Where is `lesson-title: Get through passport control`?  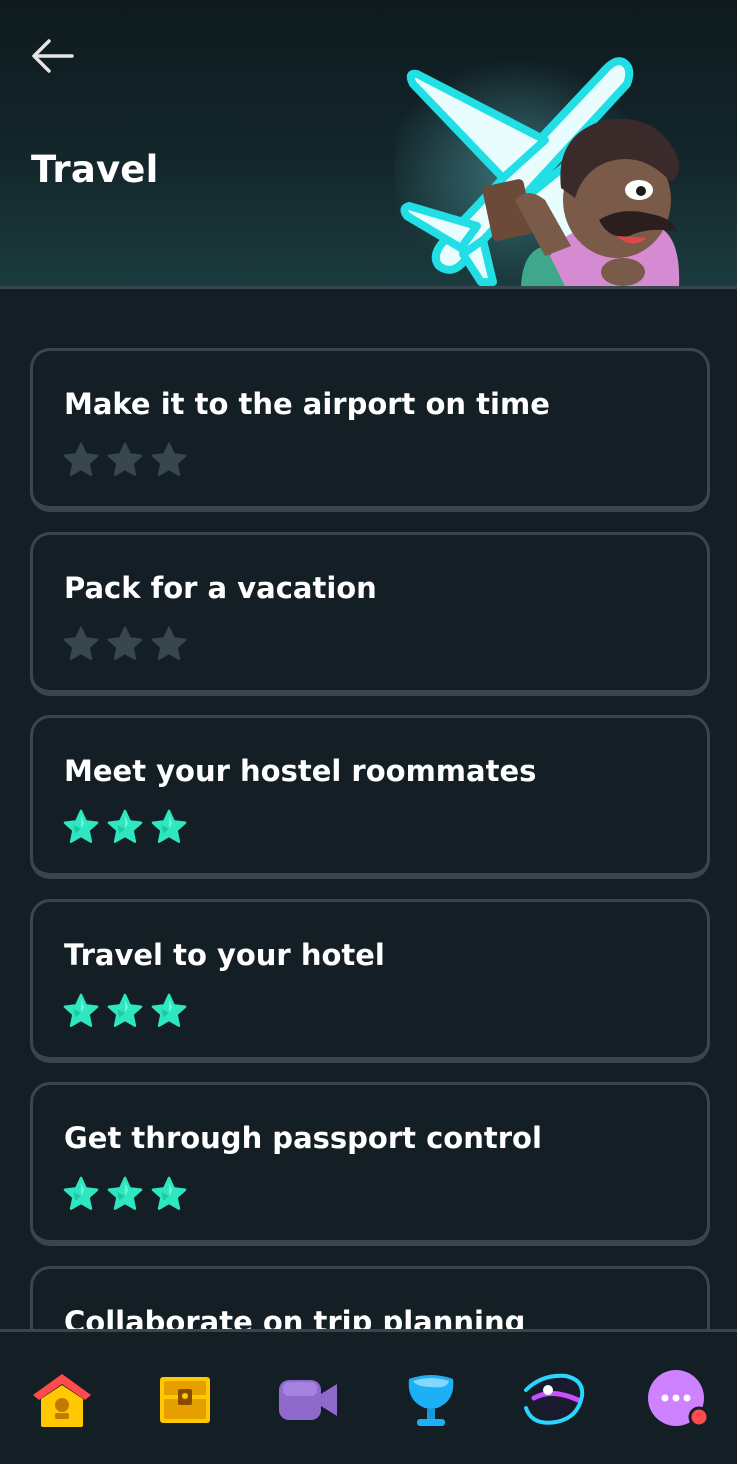
lesson-title: Get through passport control is located at coordinates (303, 1138).